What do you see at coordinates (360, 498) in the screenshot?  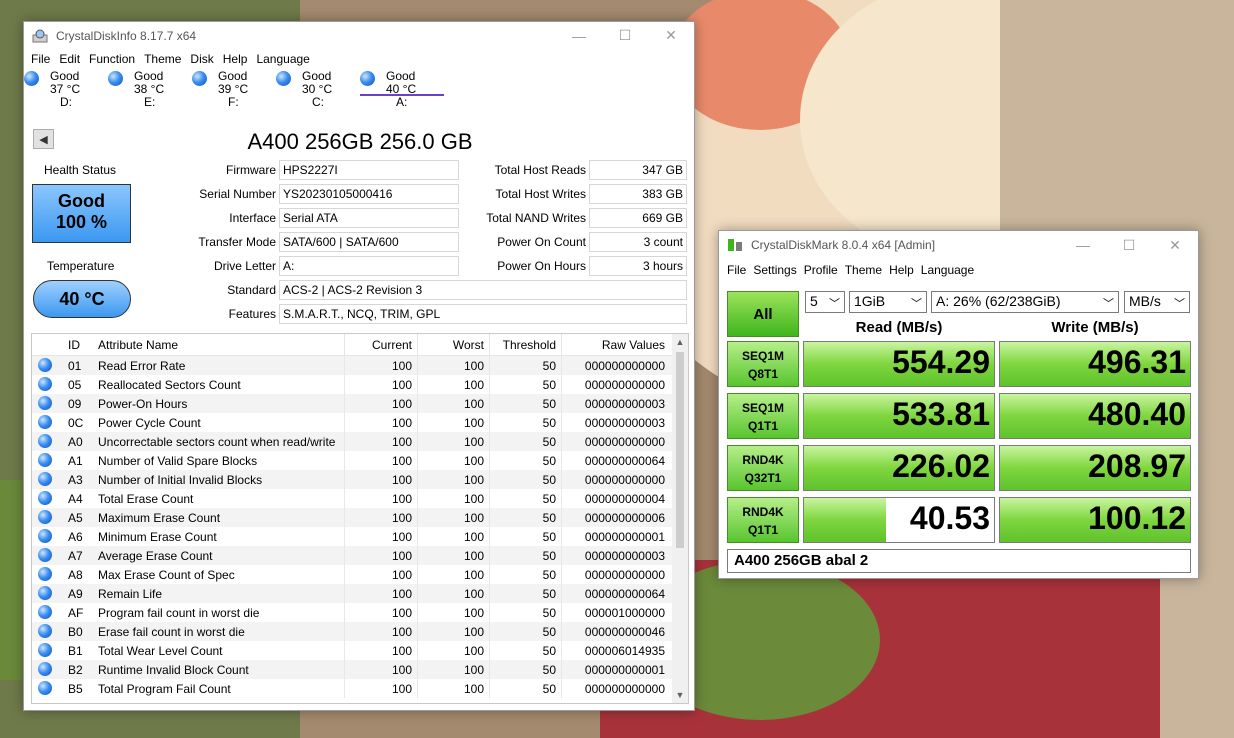 I see `table-row: A4 Total Erase Count 100 100 50 000000000004` at bounding box center [360, 498].